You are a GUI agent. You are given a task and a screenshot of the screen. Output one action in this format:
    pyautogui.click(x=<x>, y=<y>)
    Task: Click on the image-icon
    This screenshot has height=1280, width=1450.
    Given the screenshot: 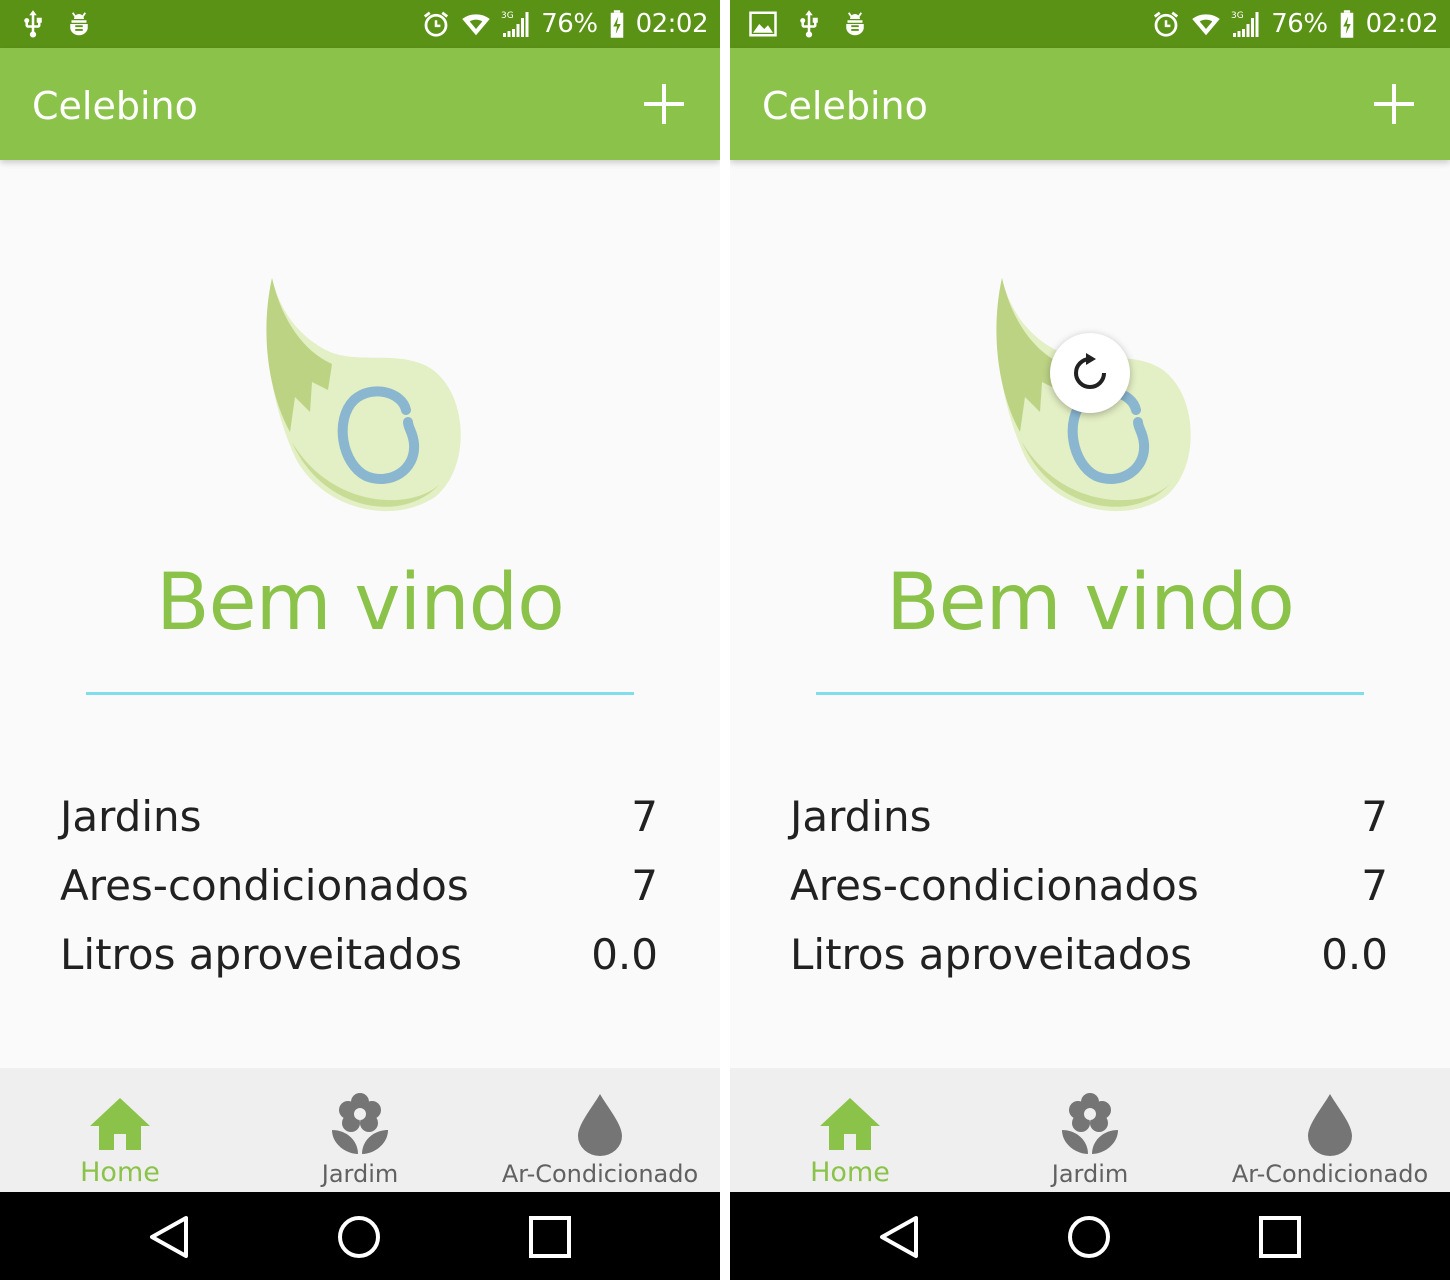 What is the action you would take?
    pyautogui.click(x=763, y=24)
    